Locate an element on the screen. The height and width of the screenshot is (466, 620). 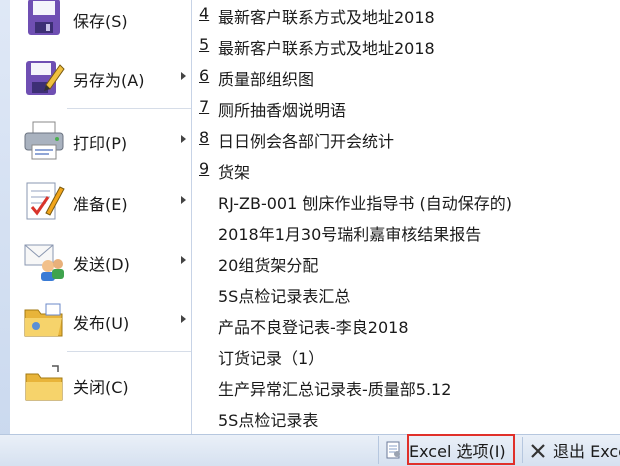
recent-doc-item: RJ-ZB-001 刨床作业指导书 (自动保存的) is located at coordinates (406, 201).